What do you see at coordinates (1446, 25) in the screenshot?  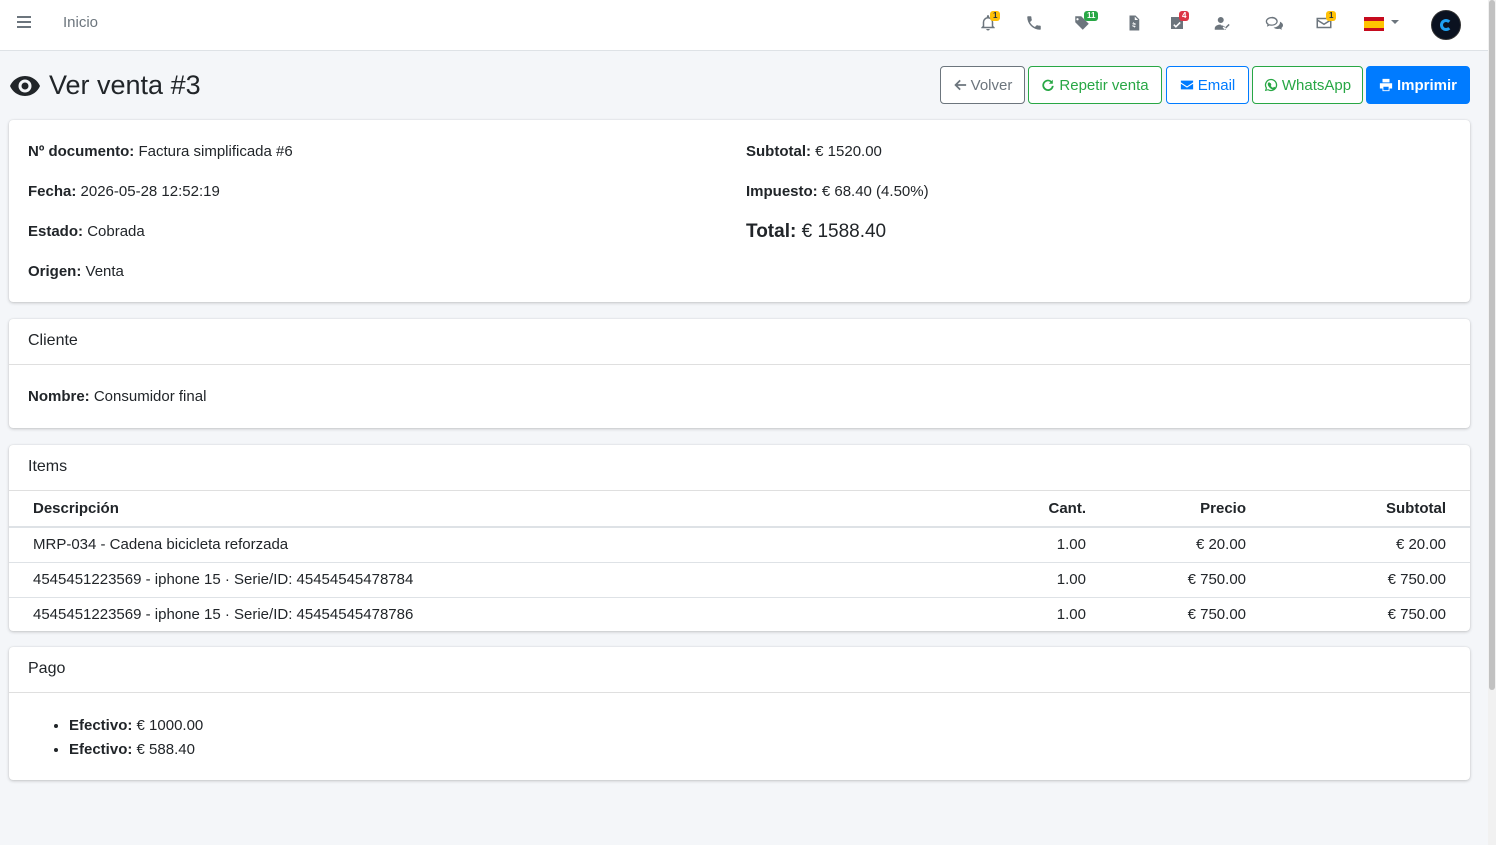 I see `user-avatar` at bounding box center [1446, 25].